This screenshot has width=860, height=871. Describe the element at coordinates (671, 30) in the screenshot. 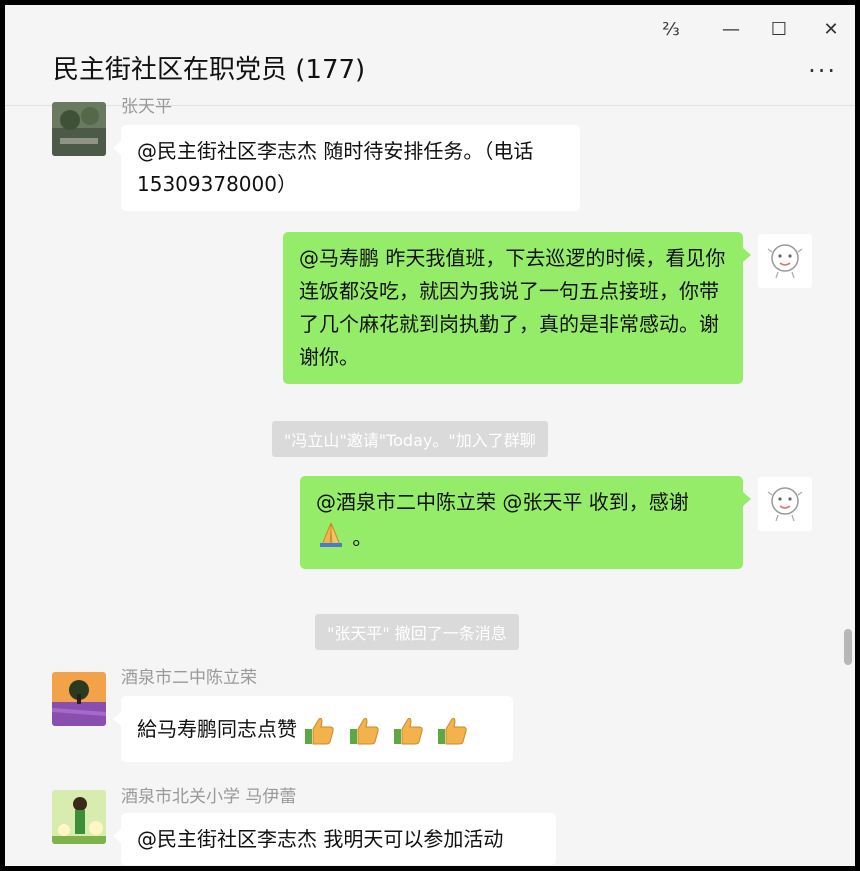

I see `pin-icon: ⅔` at that location.